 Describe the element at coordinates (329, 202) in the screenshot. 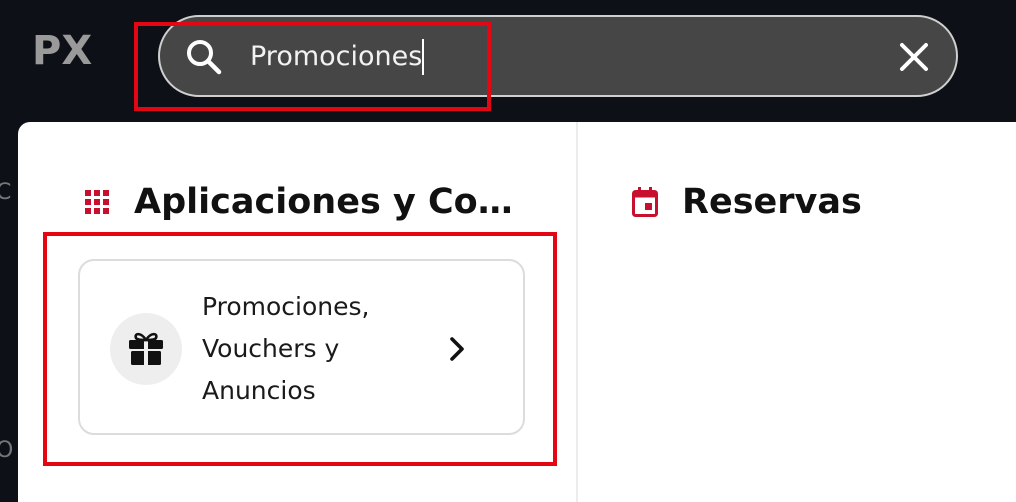

I see `section-title: Aplicaciones y Configuración` at that location.